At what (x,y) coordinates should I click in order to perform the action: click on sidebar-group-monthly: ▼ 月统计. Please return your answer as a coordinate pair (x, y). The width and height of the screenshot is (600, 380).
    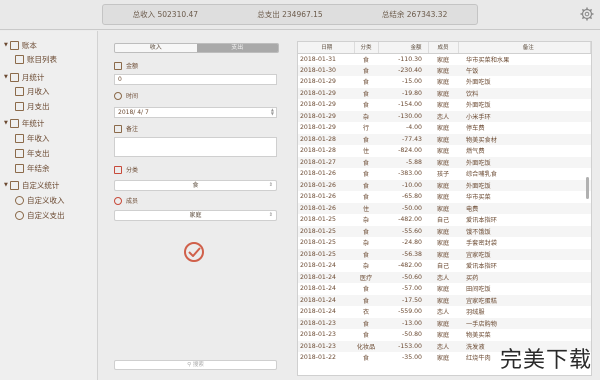
    Looking at the image, I should click on (24, 77).